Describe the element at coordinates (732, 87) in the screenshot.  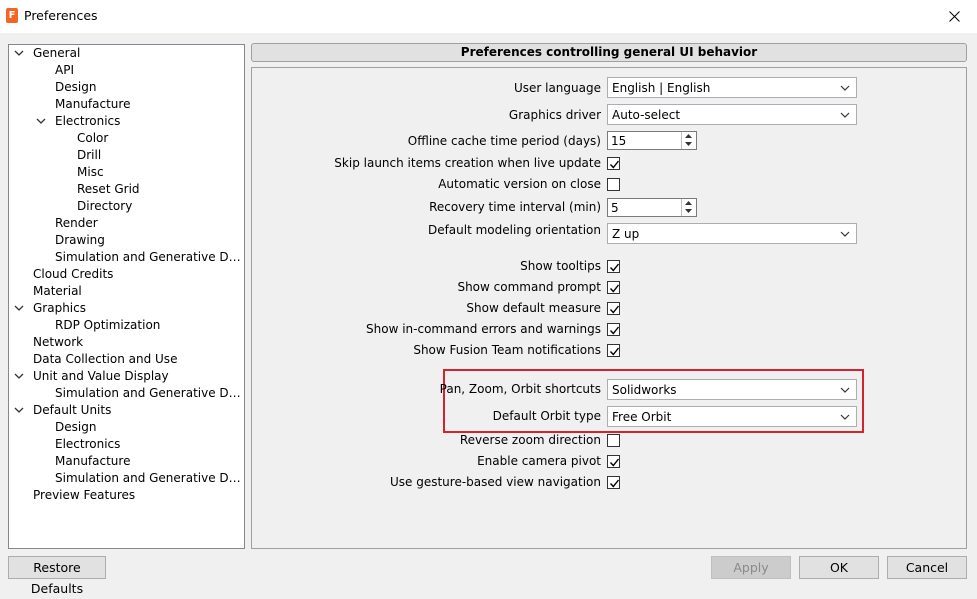
I see `user-language-select: English | English` at that location.